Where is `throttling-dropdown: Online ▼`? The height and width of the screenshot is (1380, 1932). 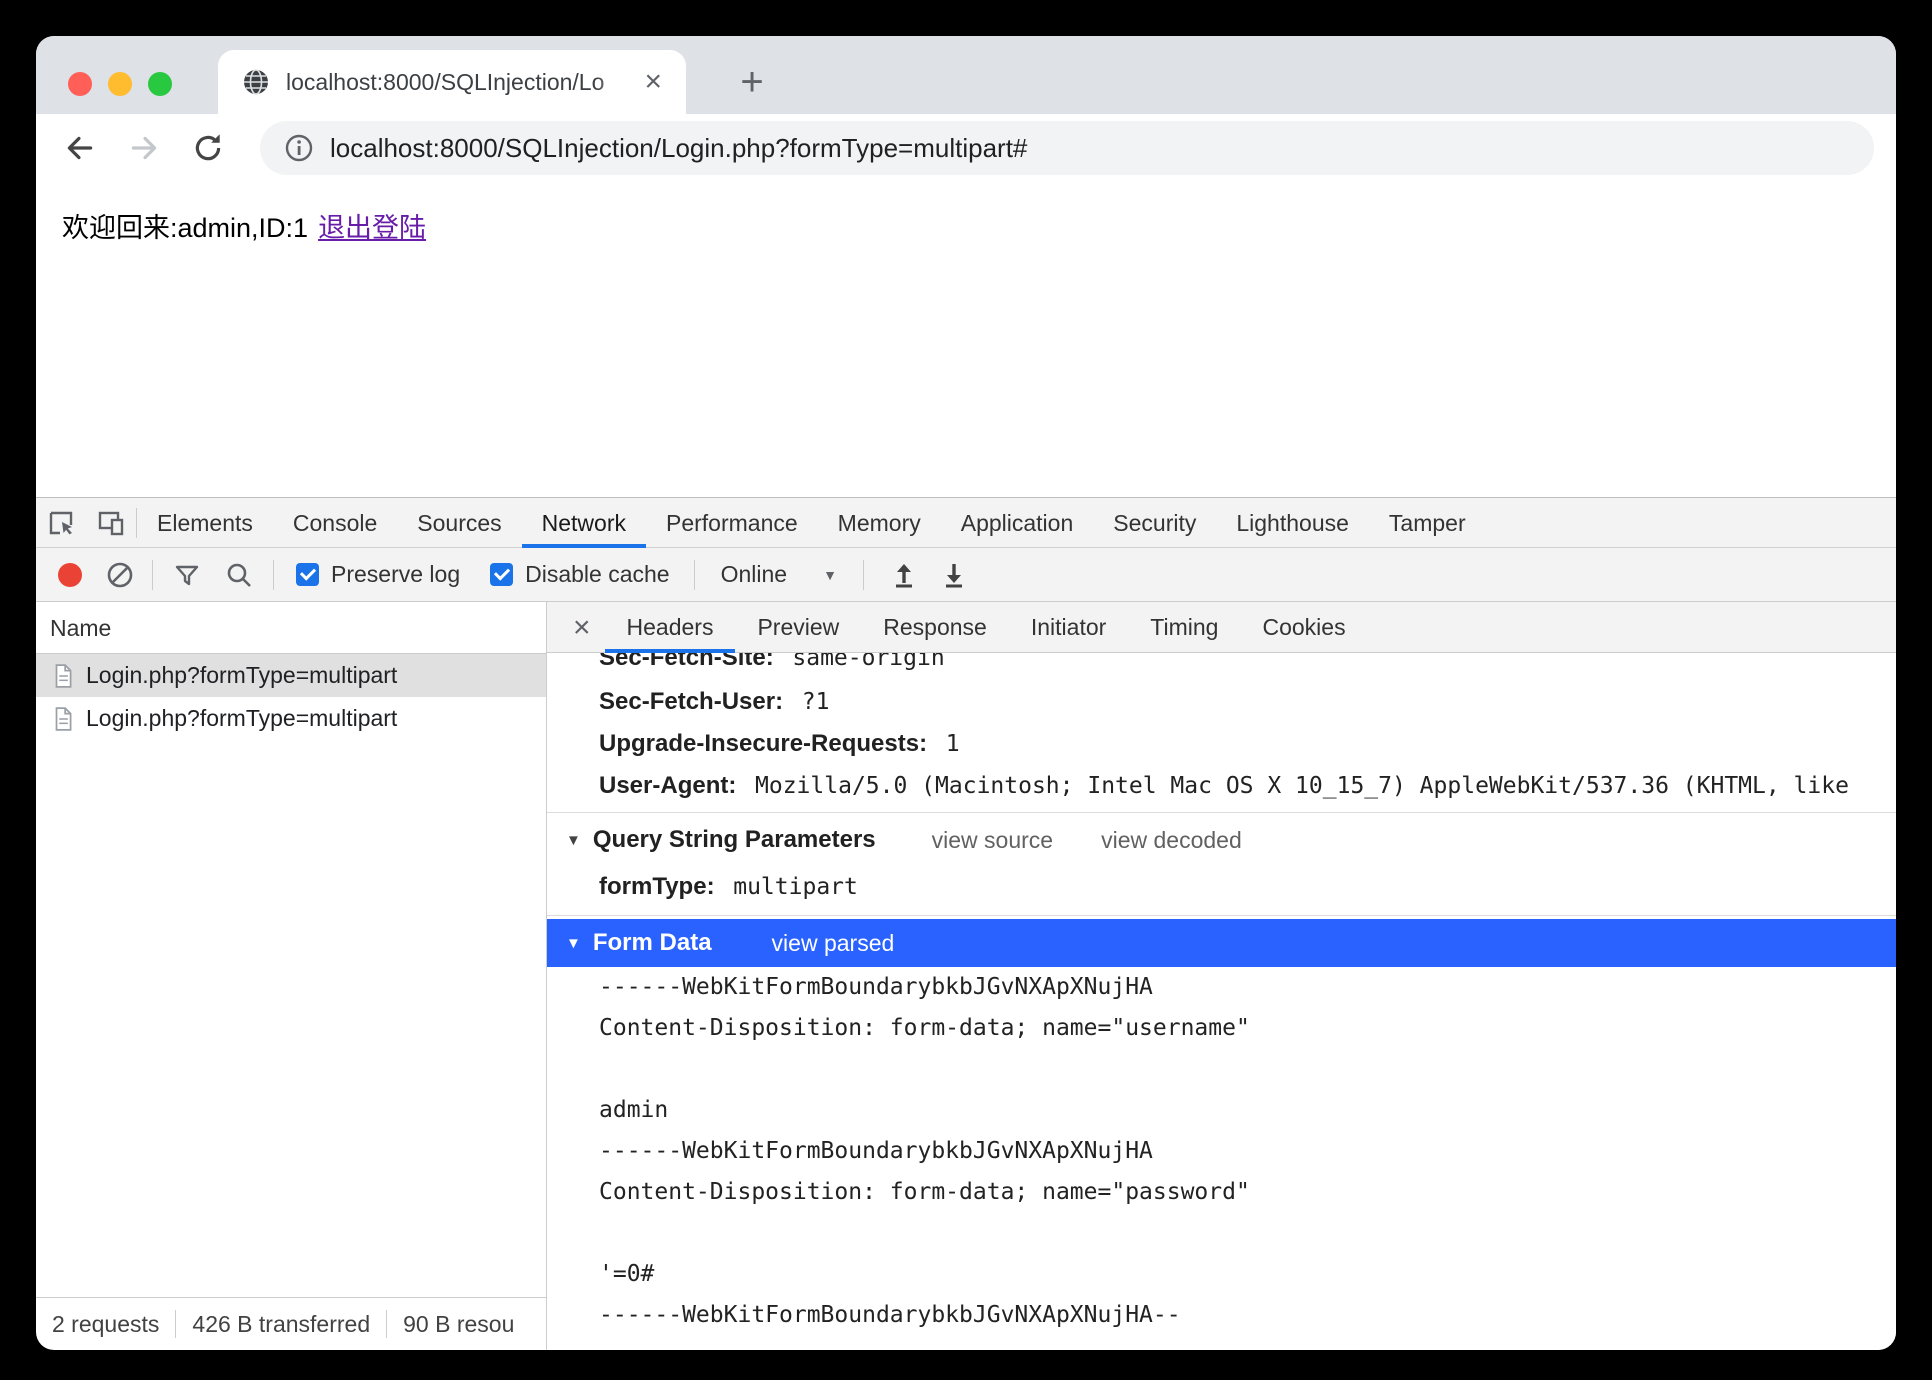
throttling-dropdown: Online ▼ is located at coordinates (779, 574).